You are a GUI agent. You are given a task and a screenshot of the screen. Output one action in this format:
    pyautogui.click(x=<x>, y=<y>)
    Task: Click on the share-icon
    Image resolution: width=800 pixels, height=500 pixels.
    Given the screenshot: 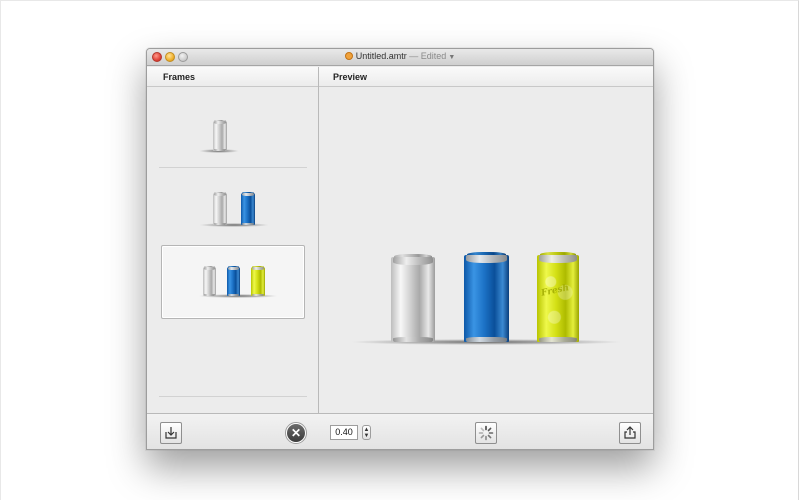 What is the action you would take?
    pyautogui.click(x=630, y=432)
    